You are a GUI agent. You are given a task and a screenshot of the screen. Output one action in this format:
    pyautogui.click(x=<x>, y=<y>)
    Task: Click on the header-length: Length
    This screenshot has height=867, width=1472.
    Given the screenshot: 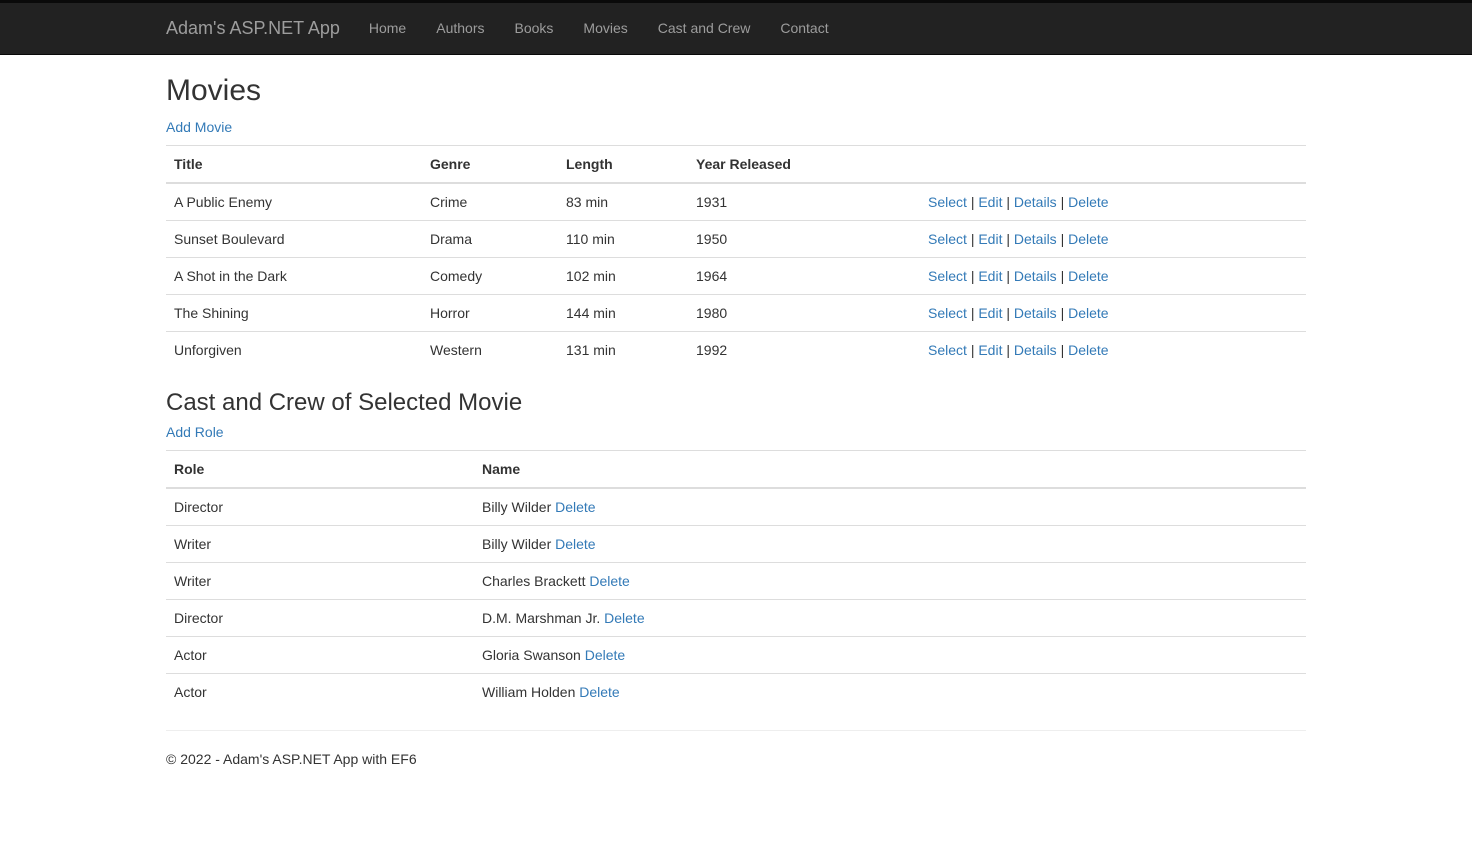 What is the action you would take?
    pyautogui.click(x=623, y=164)
    